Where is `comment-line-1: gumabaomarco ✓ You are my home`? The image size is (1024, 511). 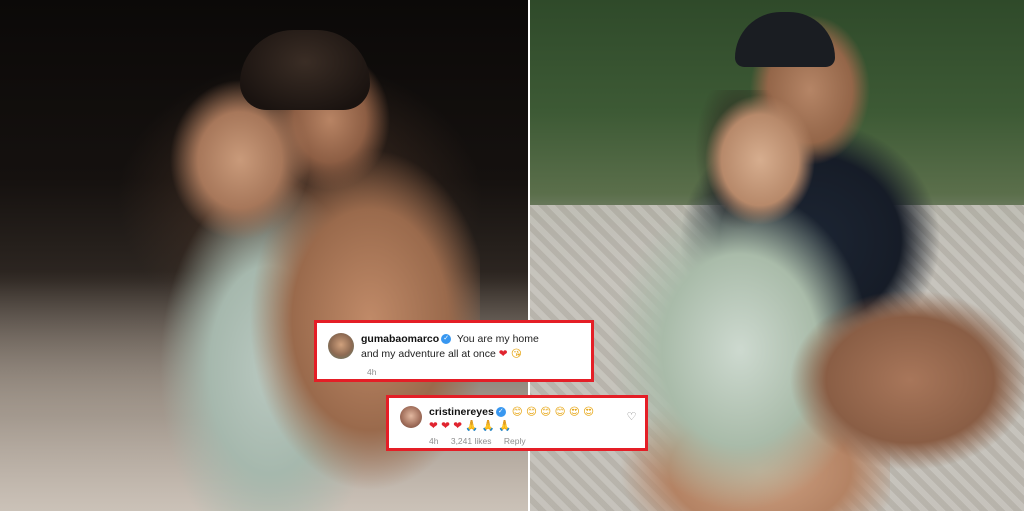
comment-line-1: gumabaomarco ✓ You are my home is located at coordinates (450, 339).